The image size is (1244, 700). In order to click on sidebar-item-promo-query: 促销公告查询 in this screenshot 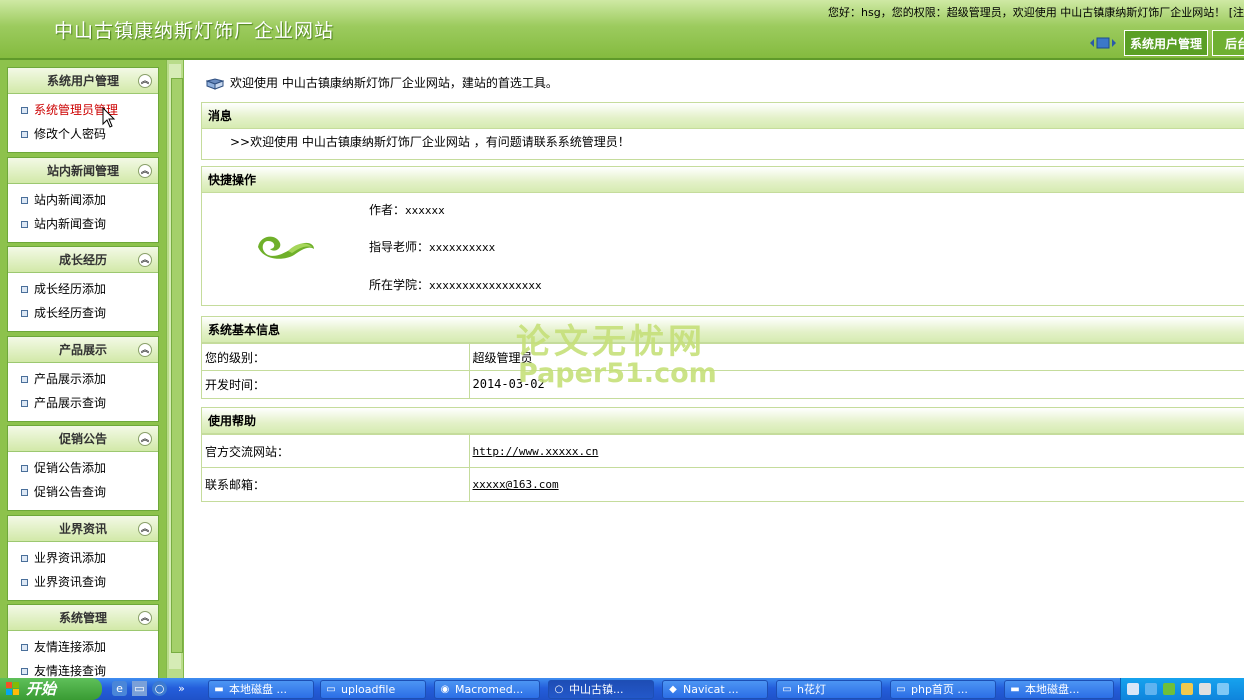, I will do `click(83, 492)`.